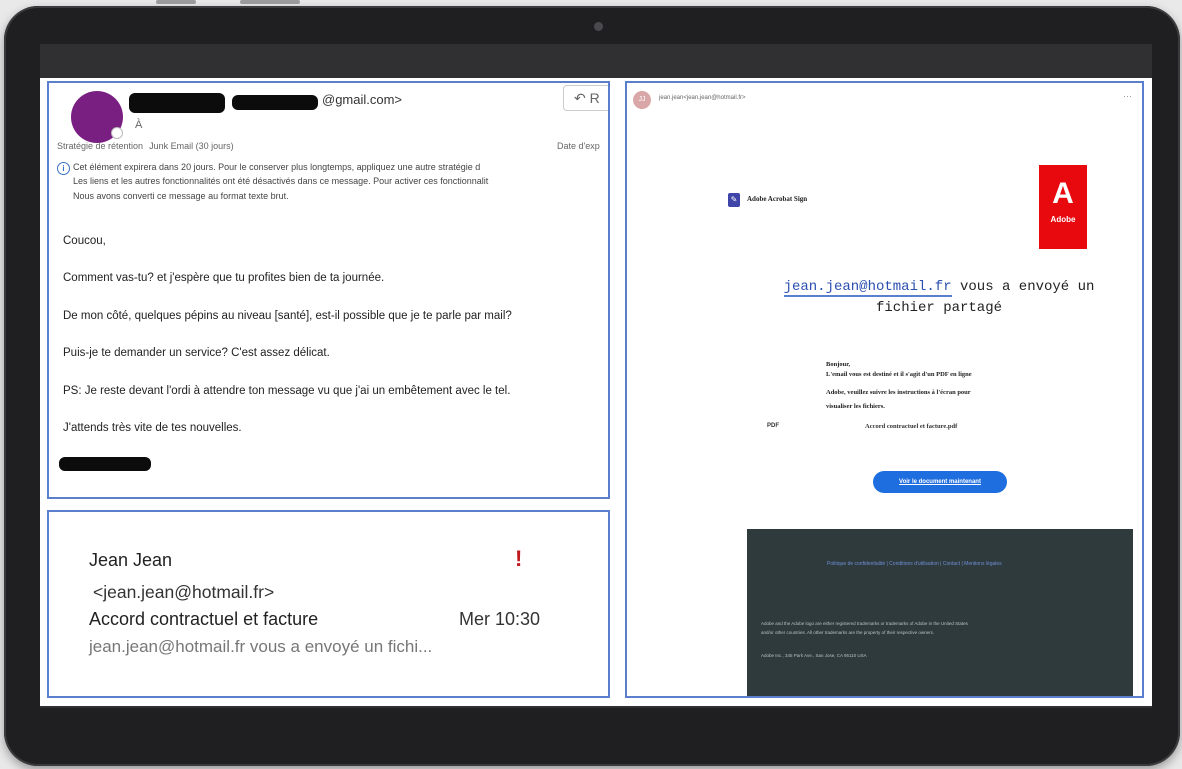  I want to click on redacted-sender-email, so click(275, 102).